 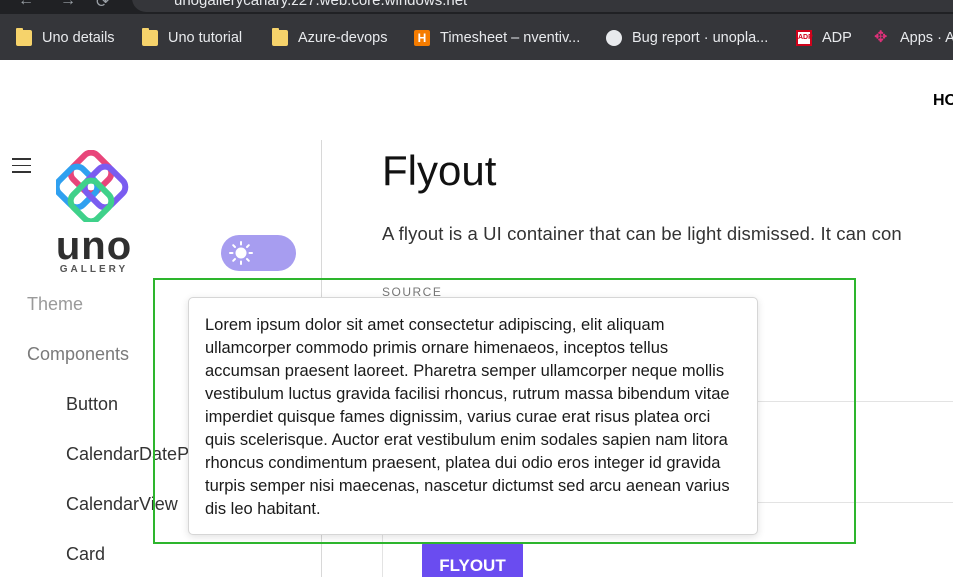 I want to click on bookmark-uno-tutorial: Uno tutorial, so click(x=192, y=38).